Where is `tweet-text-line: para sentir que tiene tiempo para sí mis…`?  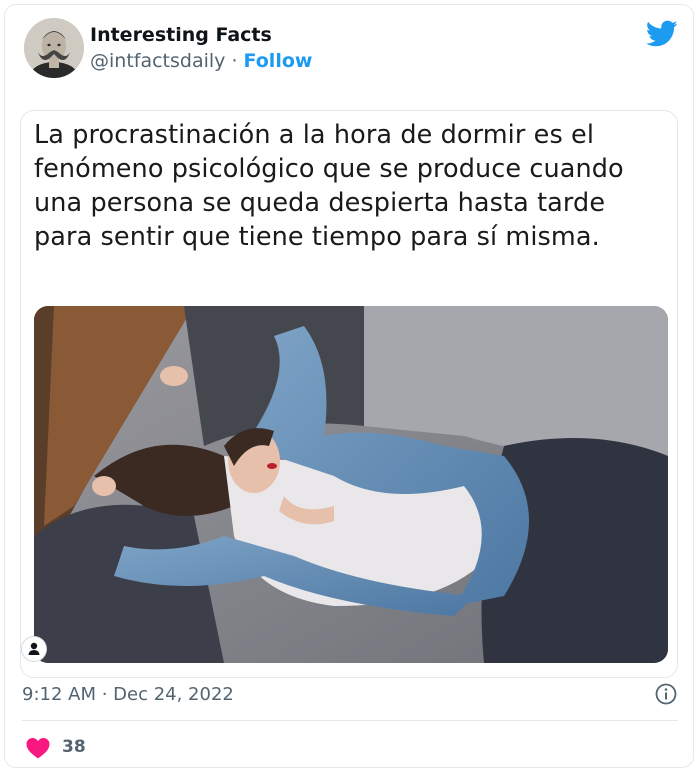
tweet-text-line: para sentir que tiene tiempo para sí mis… is located at coordinates (317, 237).